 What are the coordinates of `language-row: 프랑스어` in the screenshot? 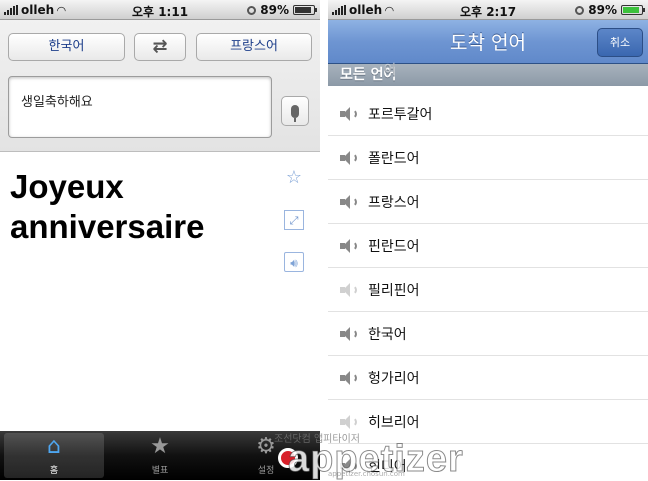 It's located at (488, 202).